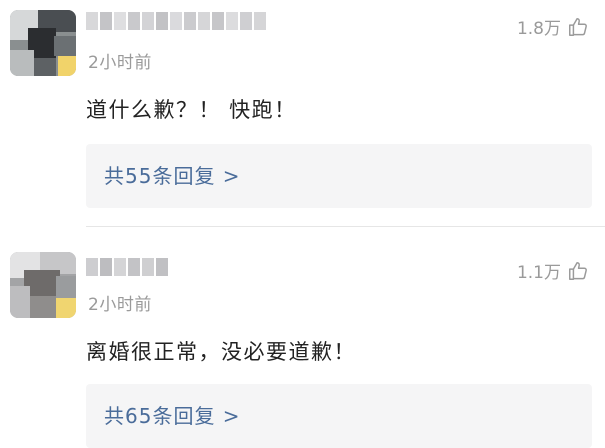 The image size is (605, 448). What do you see at coordinates (172, 416) in the screenshot?
I see `view-replies-link: 共65条回复 >` at bounding box center [172, 416].